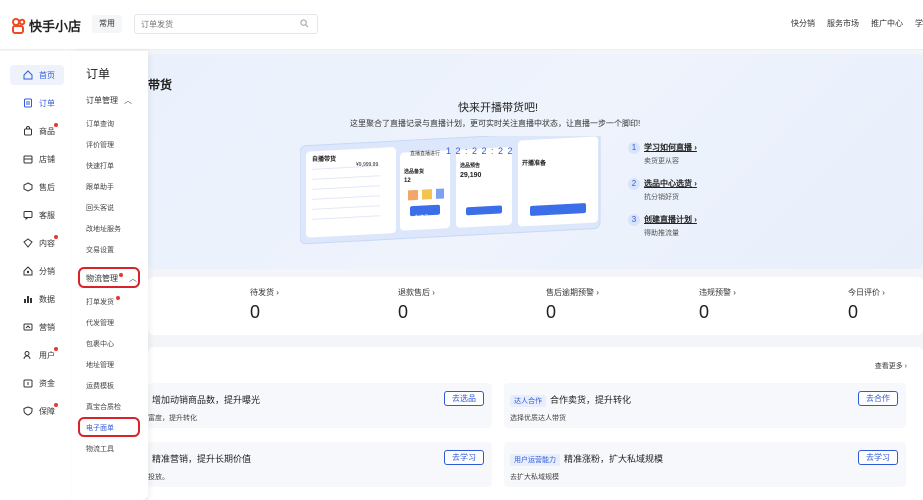 This screenshot has height=500, width=923. I want to click on submenu-item-print-ship: 打单发货, so click(103, 301).